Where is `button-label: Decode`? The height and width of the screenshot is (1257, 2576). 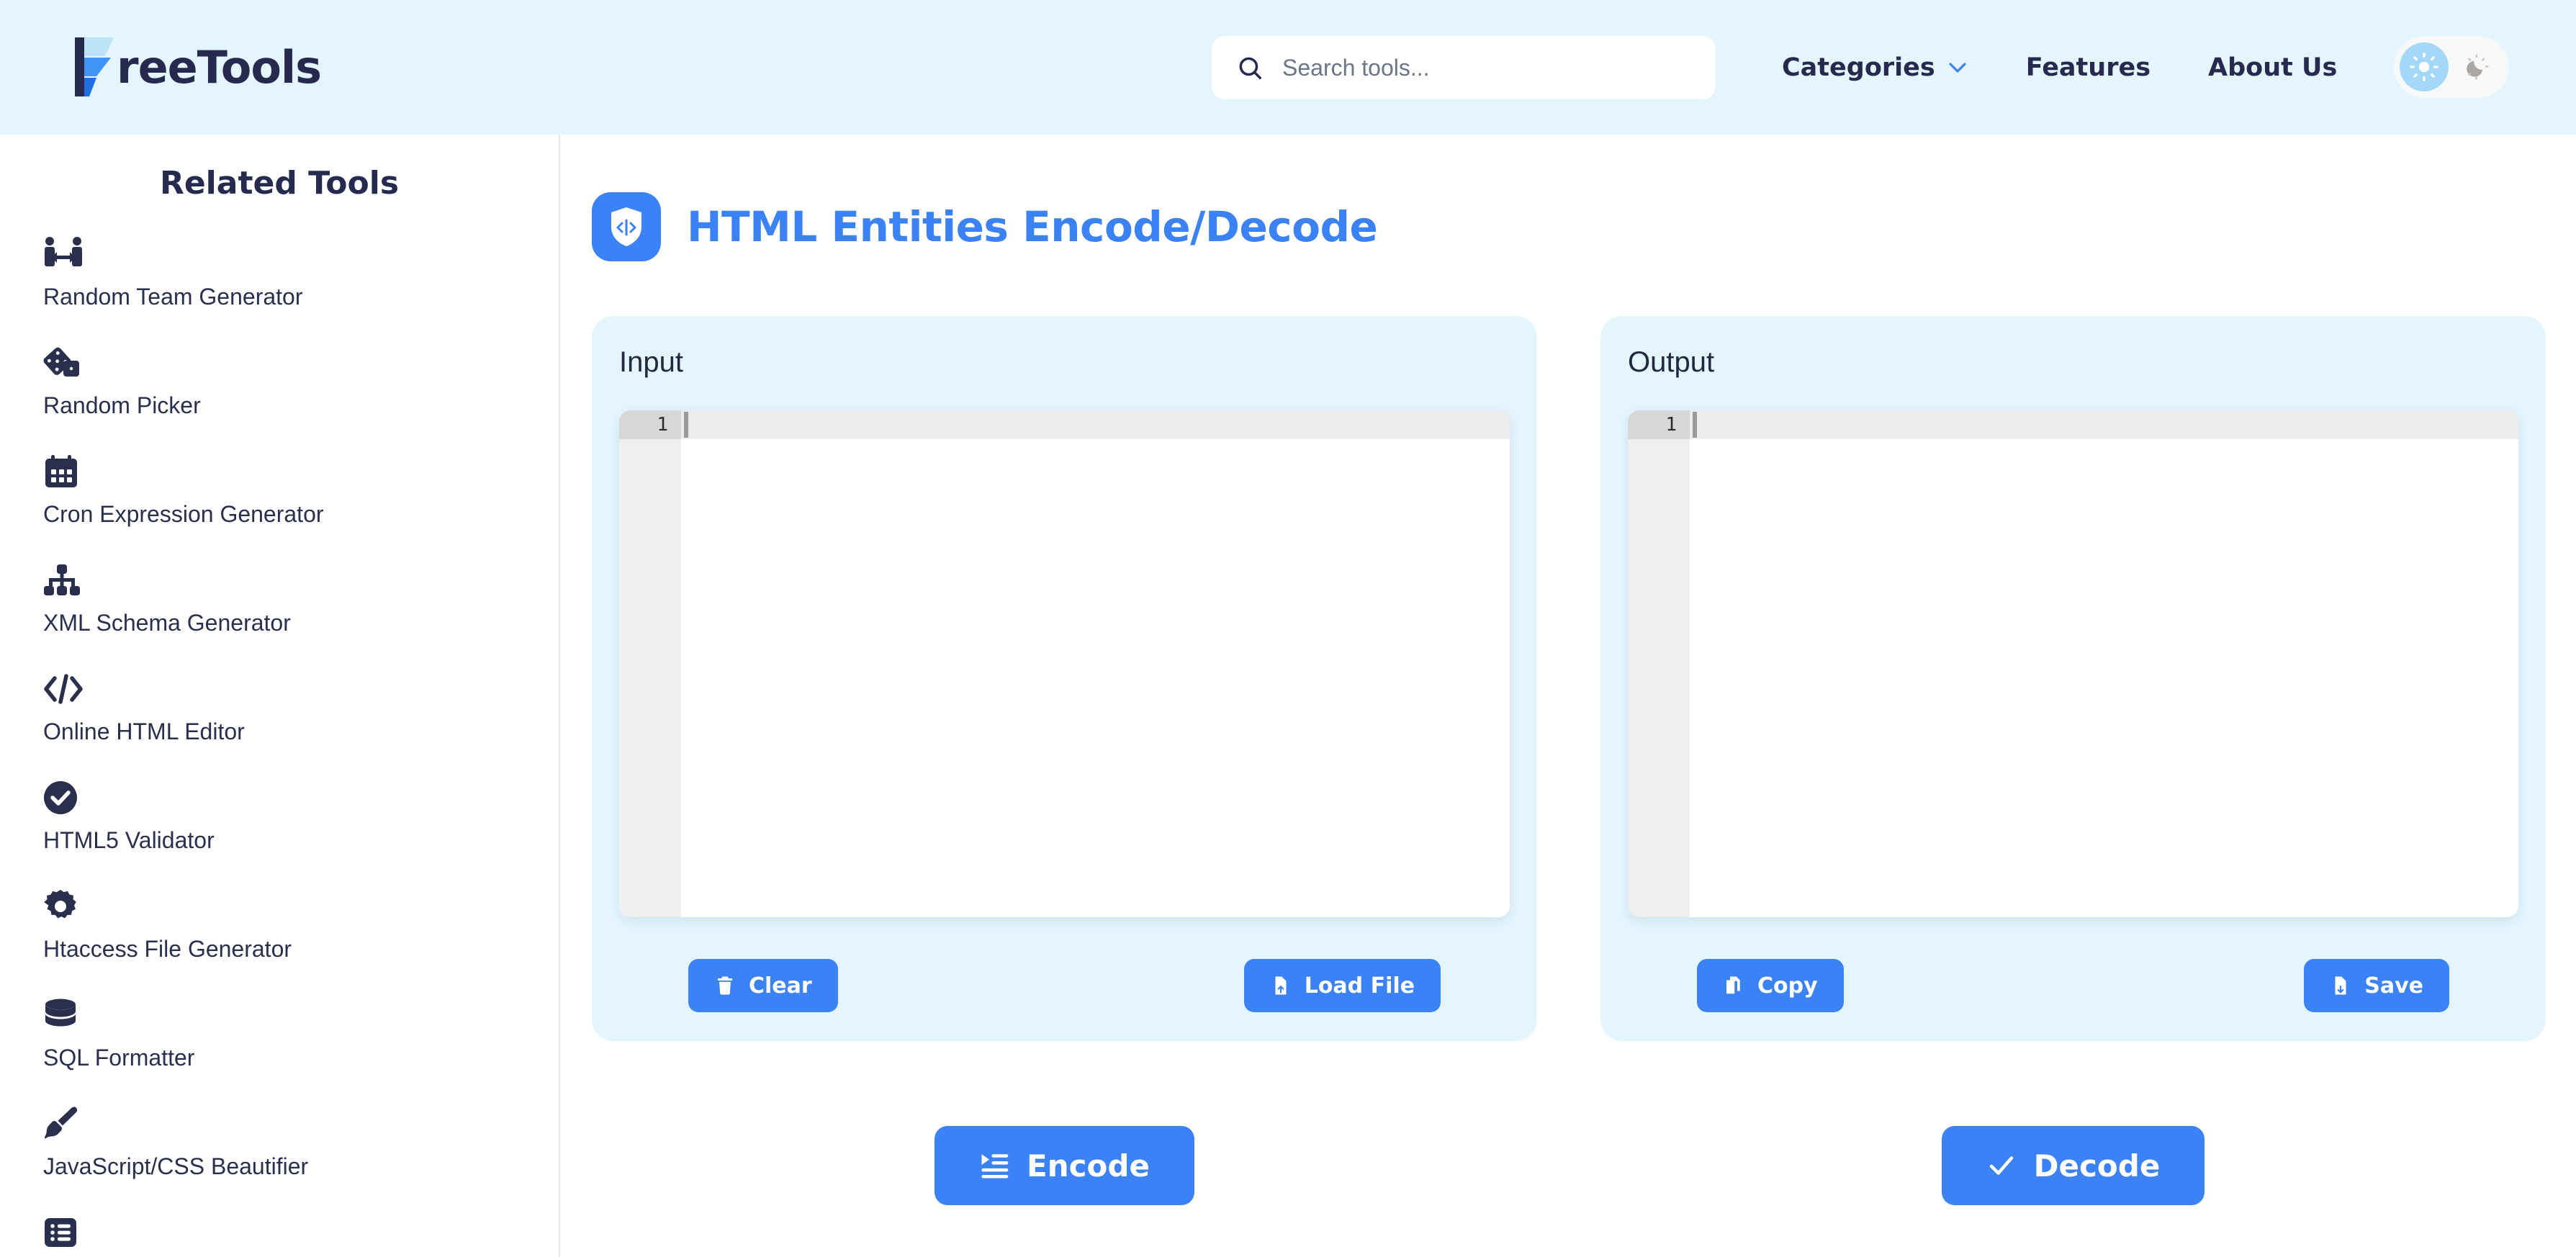
button-label: Decode is located at coordinates (2097, 1166).